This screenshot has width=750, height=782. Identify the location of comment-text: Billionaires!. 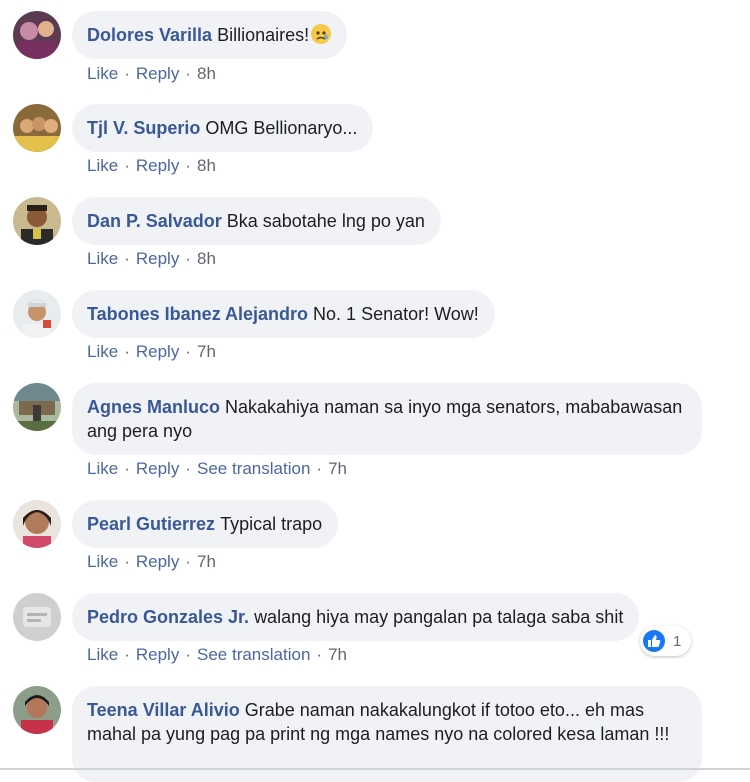
(263, 35).